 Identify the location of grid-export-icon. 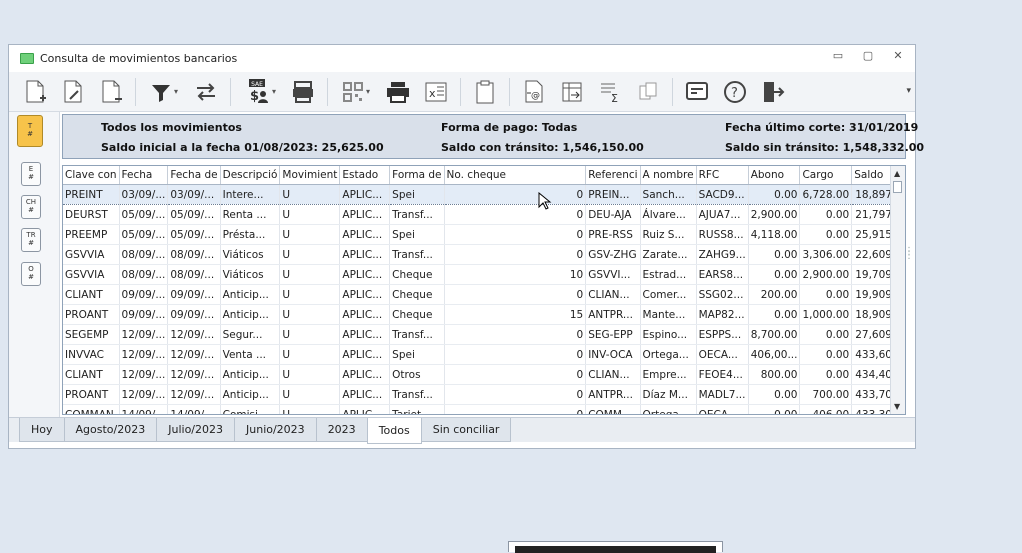
(572, 92).